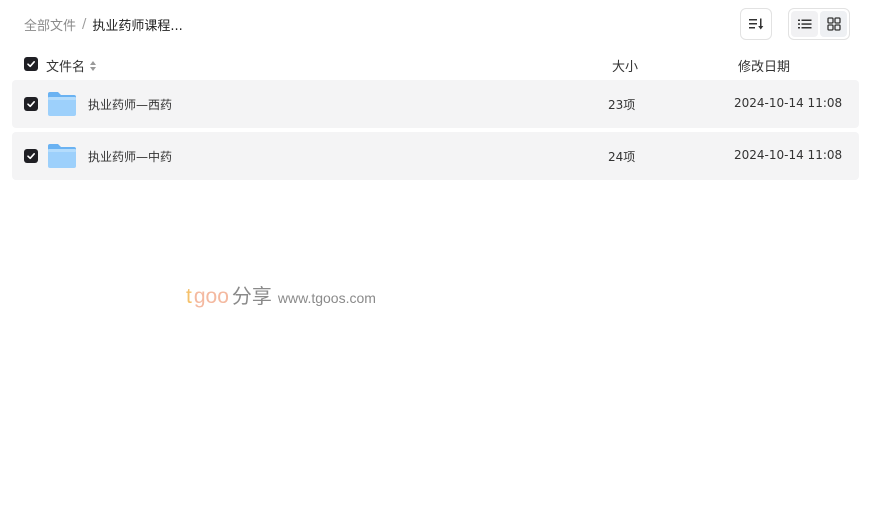  Describe the element at coordinates (764, 67) in the screenshot. I see `column-header-date: 修改日期` at that location.